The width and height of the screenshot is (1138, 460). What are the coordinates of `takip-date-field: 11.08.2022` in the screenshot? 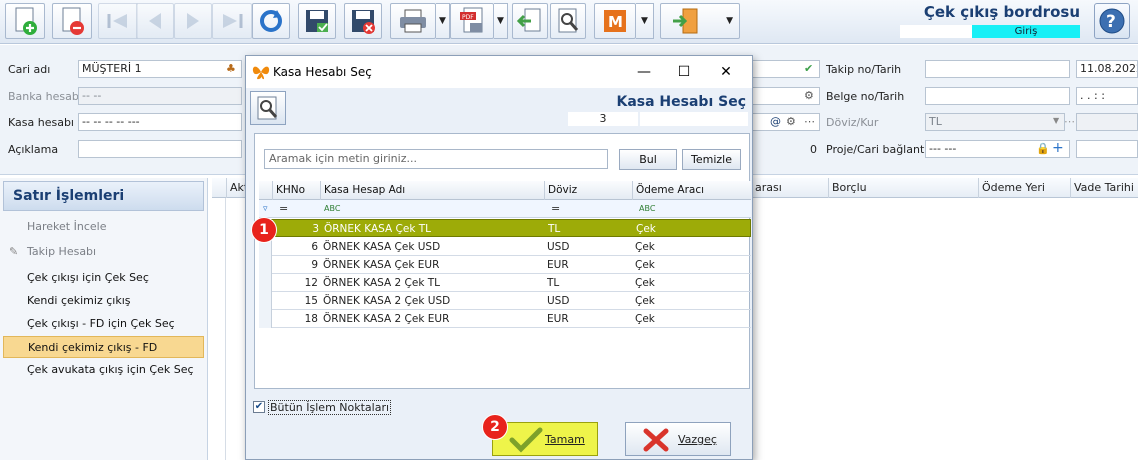 It's located at (1107, 69).